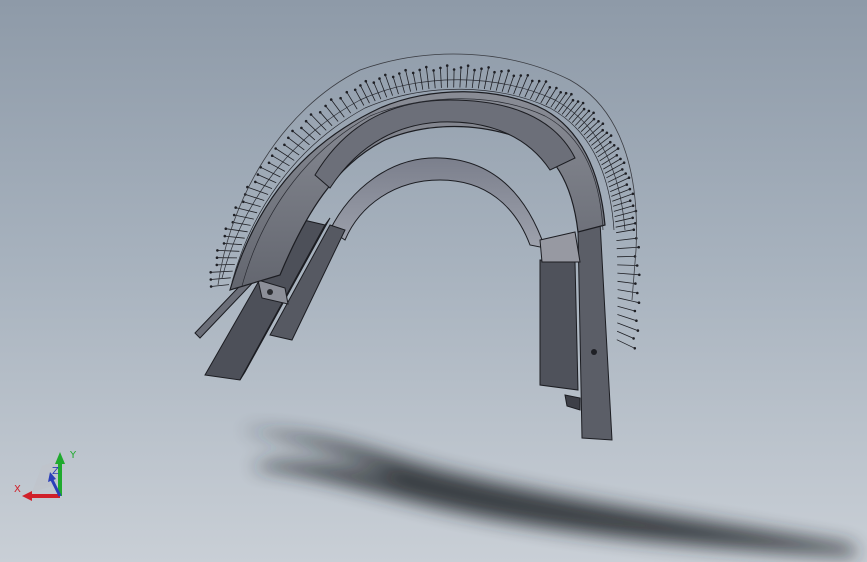 This screenshot has width=867, height=562. What do you see at coordinates (47, 475) in the screenshot?
I see `view-triad: Y X Z` at bounding box center [47, 475].